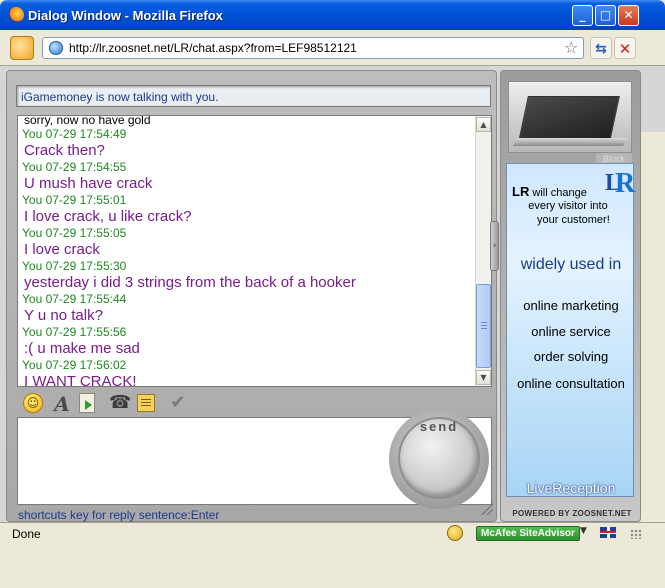 This screenshot has width=665, height=588. I want to click on ad-item: online marketing, so click(571, 305).